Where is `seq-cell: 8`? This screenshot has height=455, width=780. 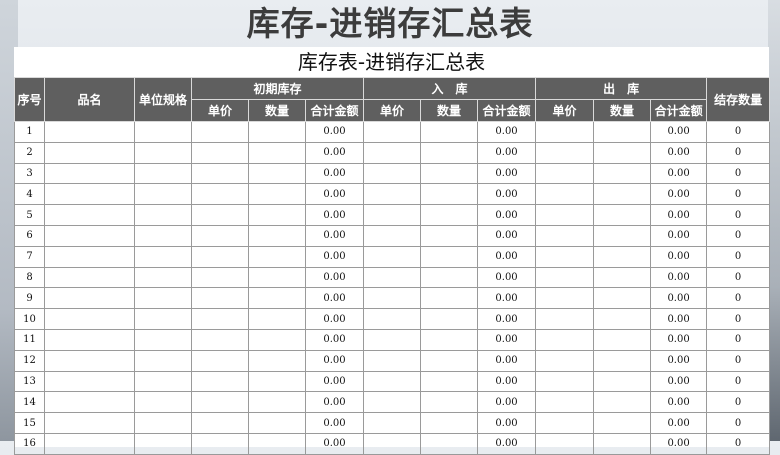 seq-cell: 8 is located at coordinates (29, 277).